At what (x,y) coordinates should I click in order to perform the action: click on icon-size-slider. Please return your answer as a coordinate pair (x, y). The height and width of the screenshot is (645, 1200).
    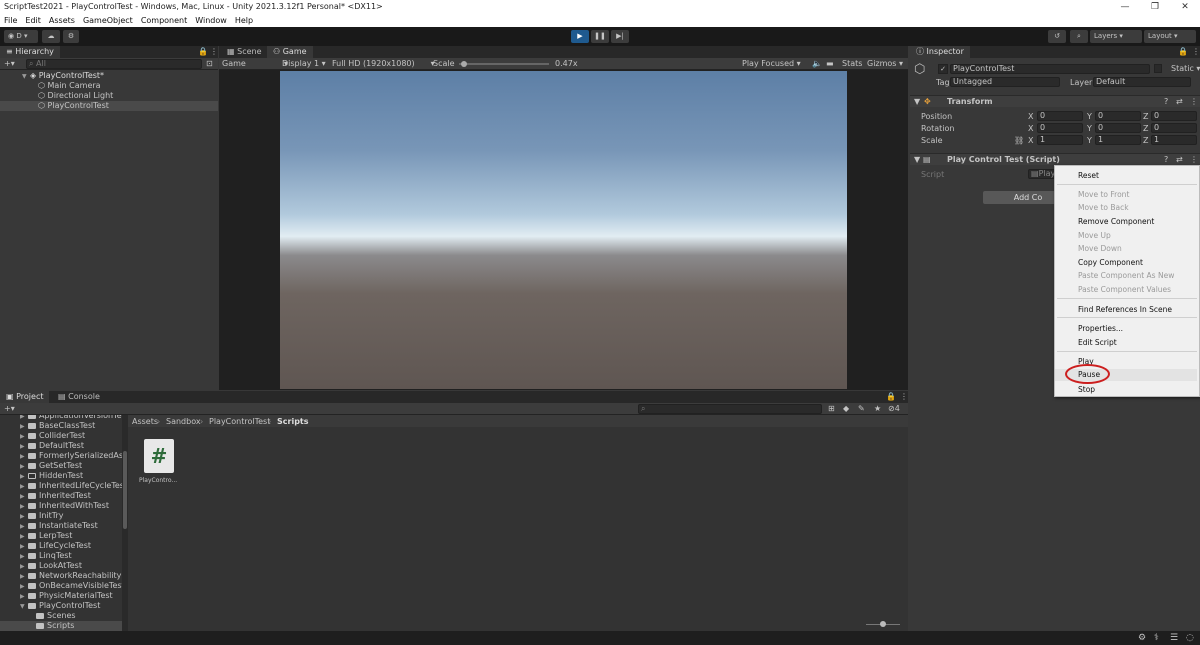
    Looking at the image, I should click on (883, 624).